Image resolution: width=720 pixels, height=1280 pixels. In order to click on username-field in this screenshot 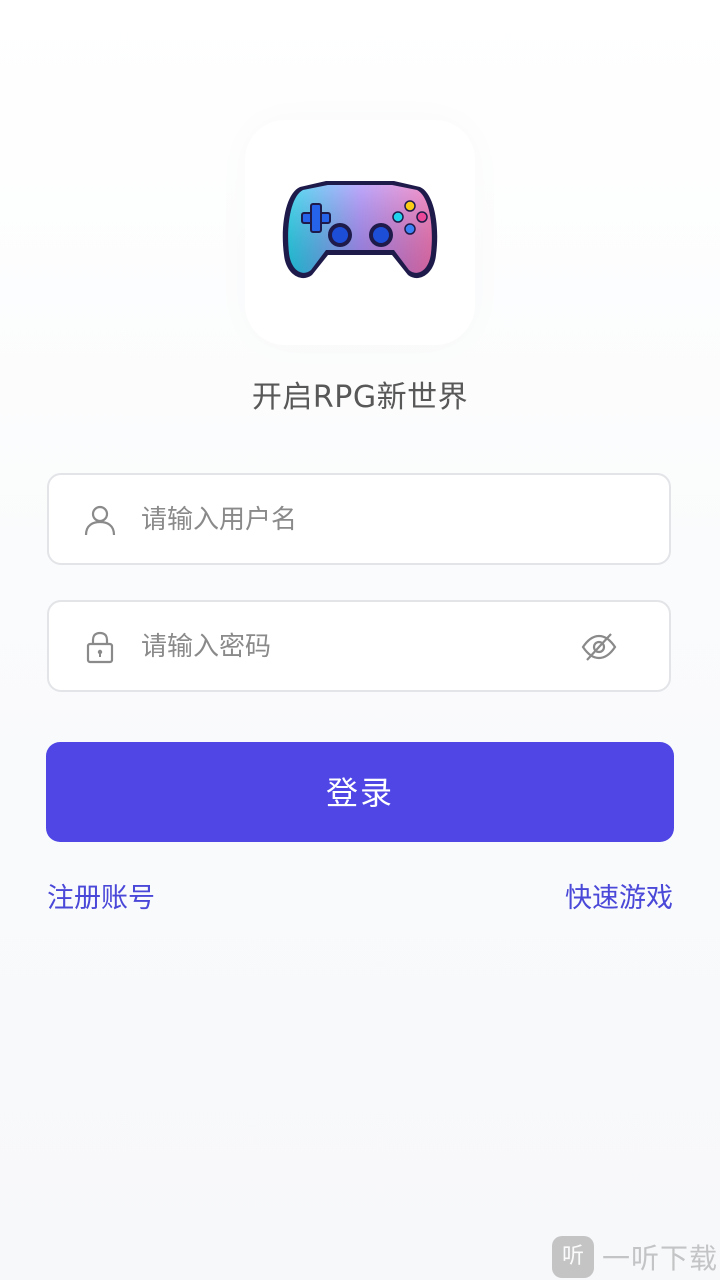, I will do `click(359, 519)`.